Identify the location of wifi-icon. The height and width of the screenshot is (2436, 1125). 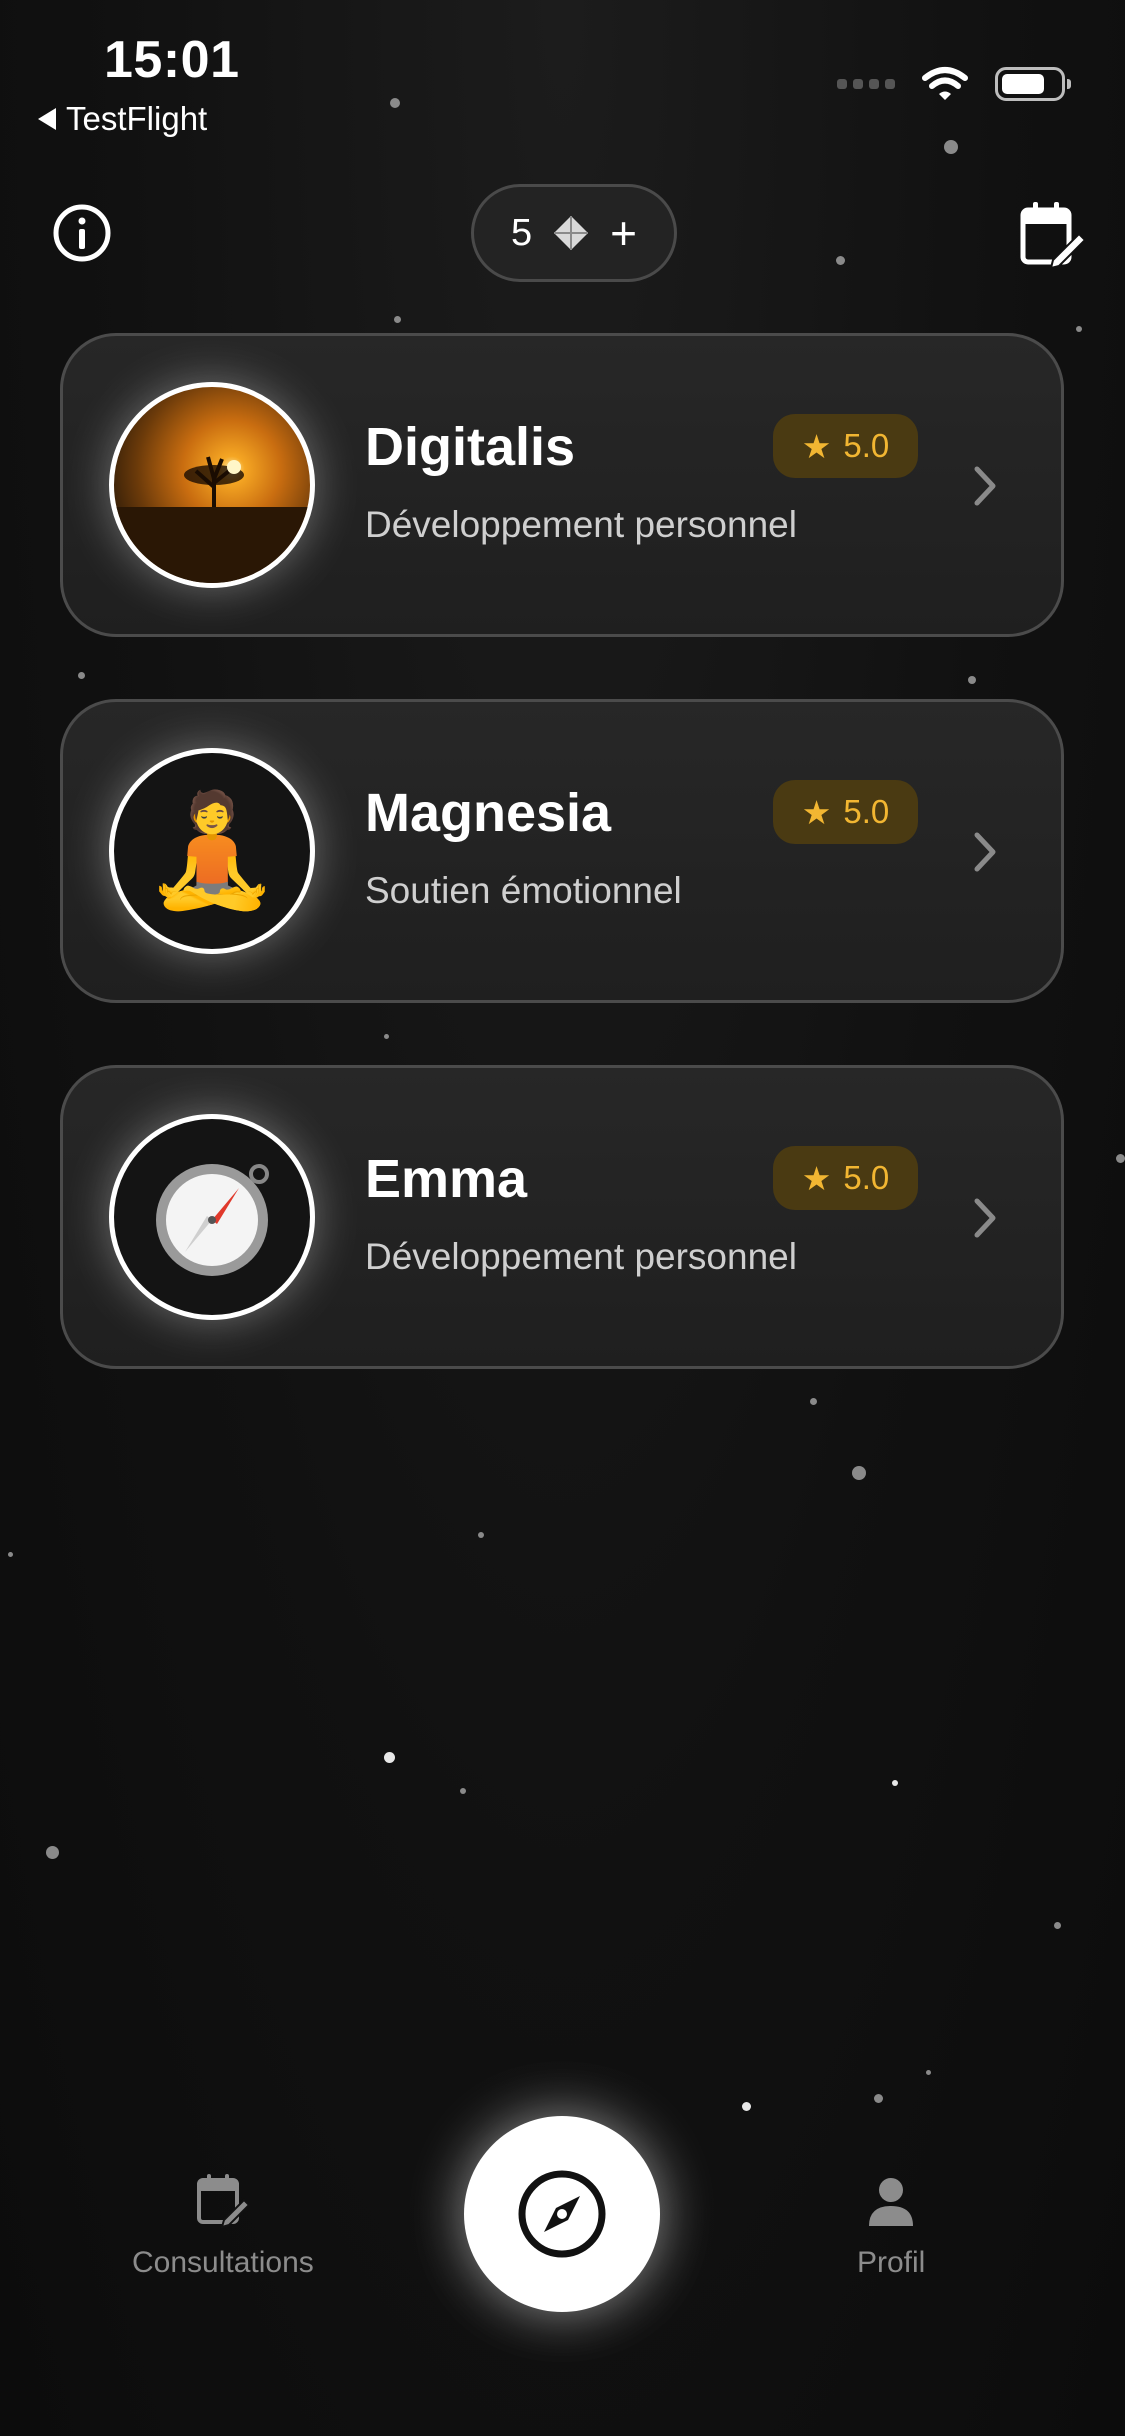
(945, 83).